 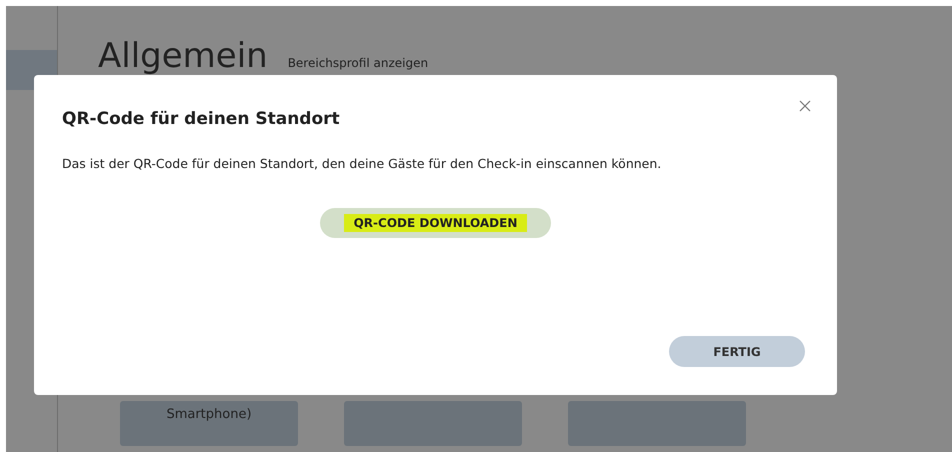 What do you see at coordinates (183, 56) in the screenshot?
I see `page-title: Allgemein` at bounding box center [183, 56].